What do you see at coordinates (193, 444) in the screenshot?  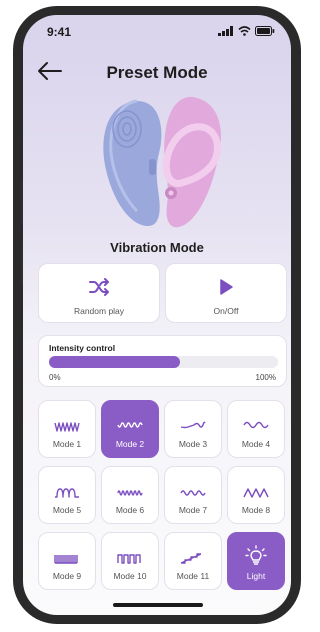 I see `mode-label: Mode 3` at bounding box center [193, 444].